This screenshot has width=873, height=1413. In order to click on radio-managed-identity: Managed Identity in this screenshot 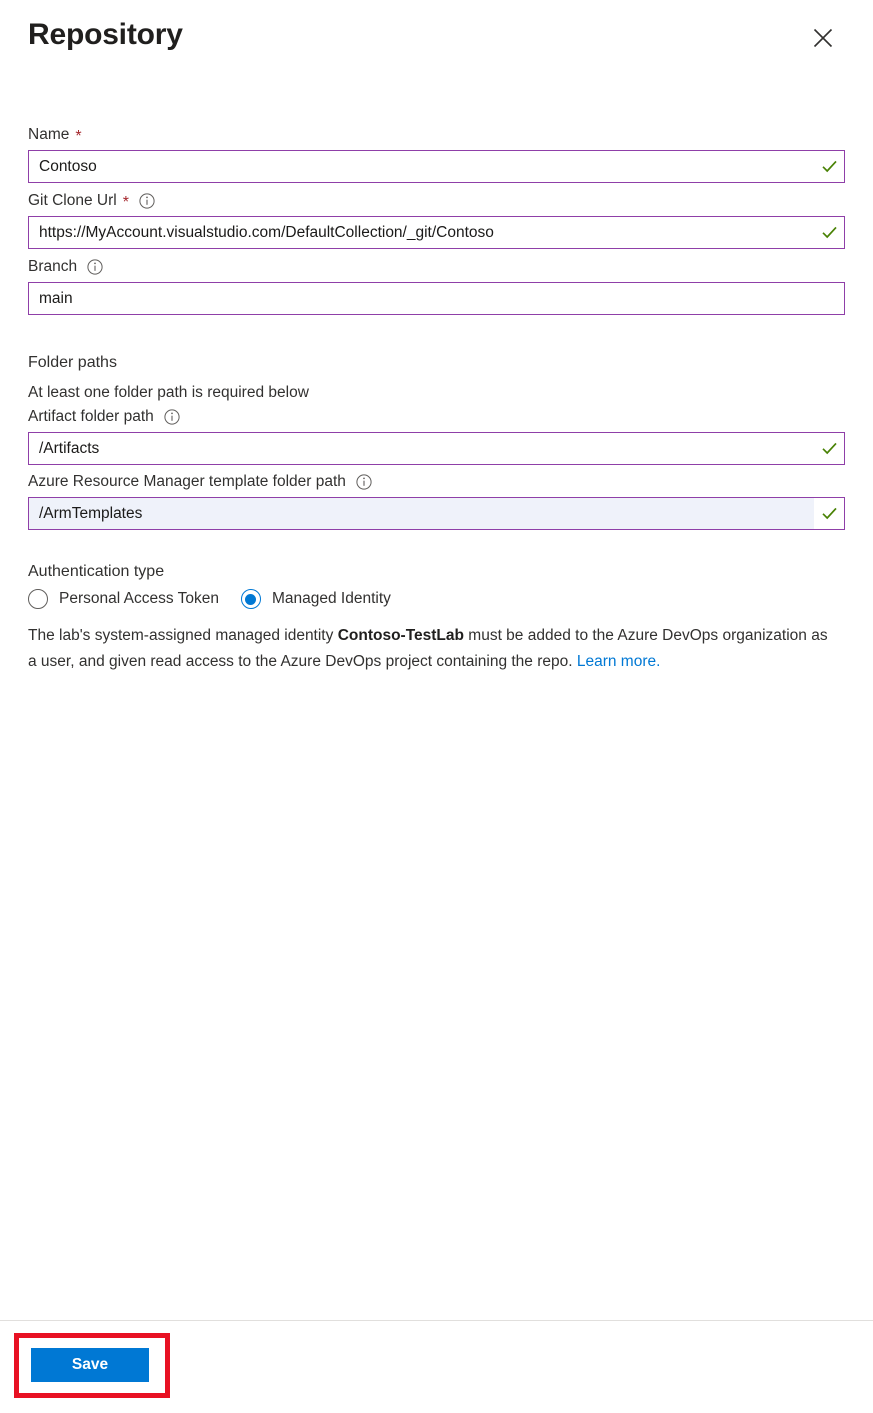, I will do `click(315, 599)`.